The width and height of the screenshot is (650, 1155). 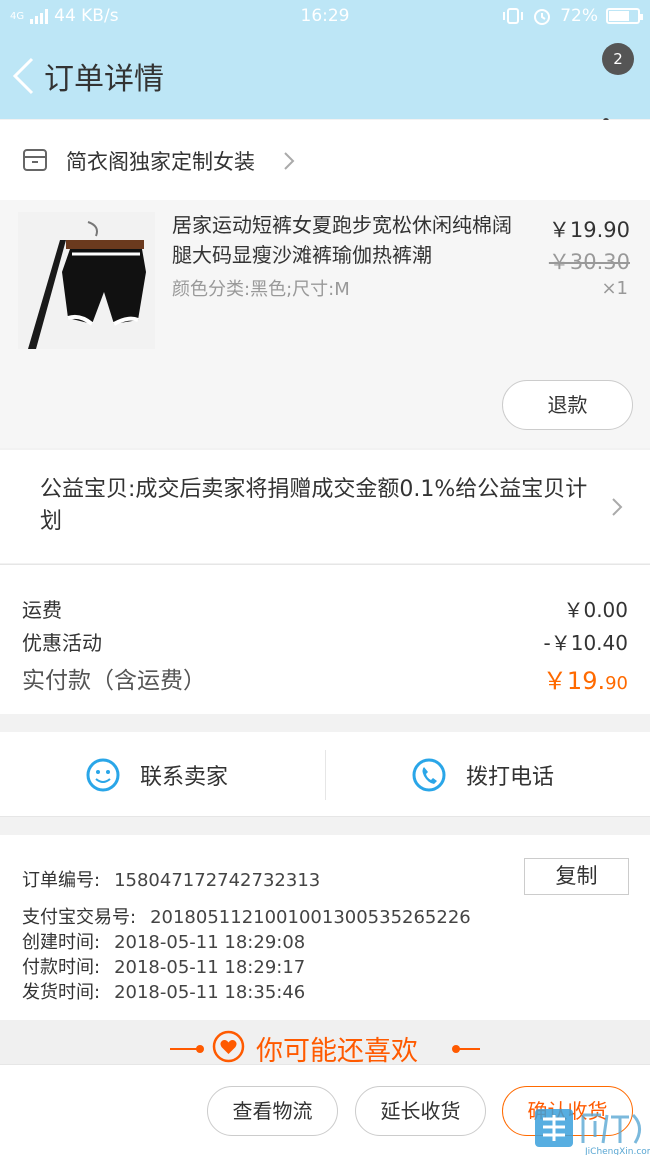 I want to click on alipay-value: 2018051121001001300535265226, so click(x=310, y=917).